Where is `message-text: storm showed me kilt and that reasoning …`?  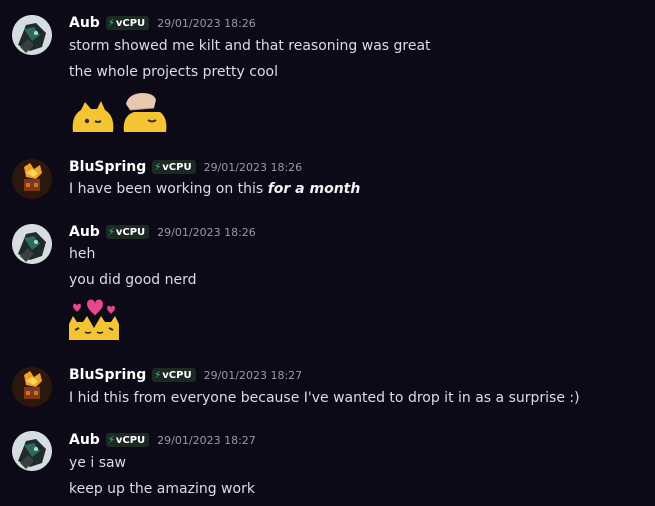 message-text: storm showed me kilt and that reasoning … is located at coordinates (250, 46).